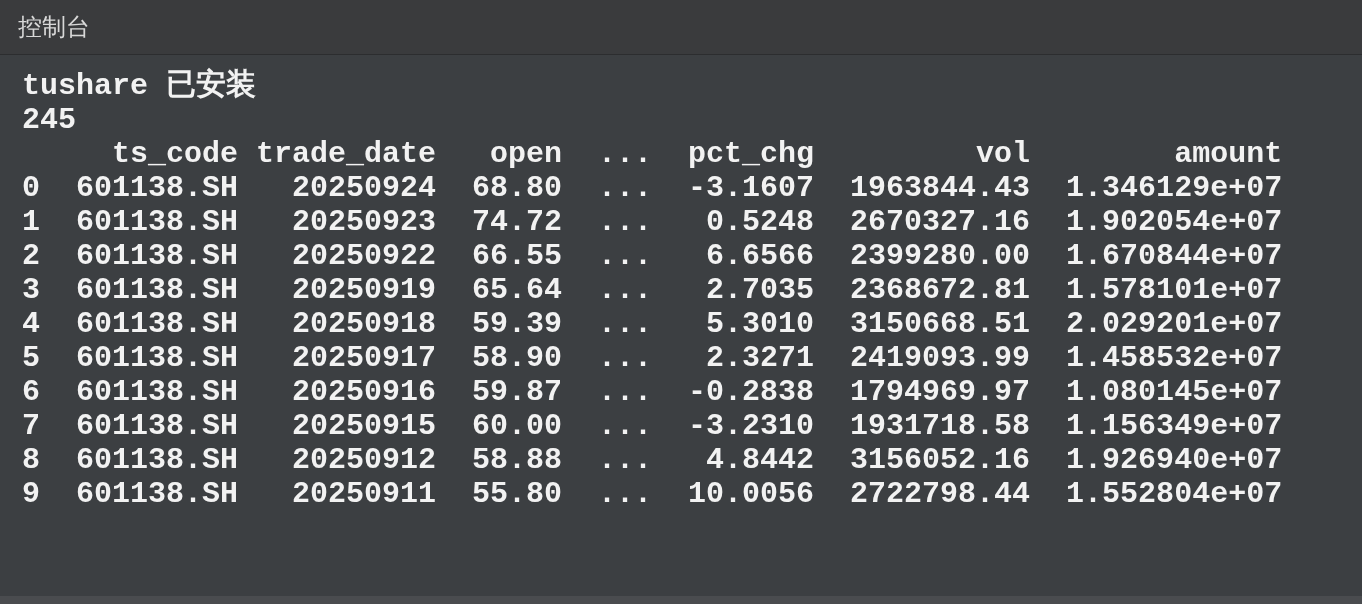 The image size is (1362, 604). What do you see at coordinates (760, 324) in the screenshot?
I see `table-cell: 5.3010` at bounding box center [760, 324].